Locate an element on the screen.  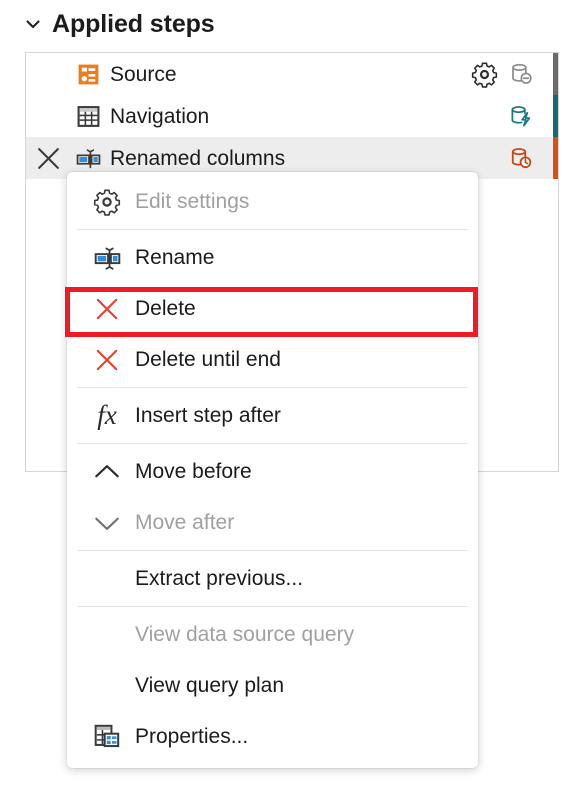
step-label: Renamed columns is located at coordinates (198, 158).